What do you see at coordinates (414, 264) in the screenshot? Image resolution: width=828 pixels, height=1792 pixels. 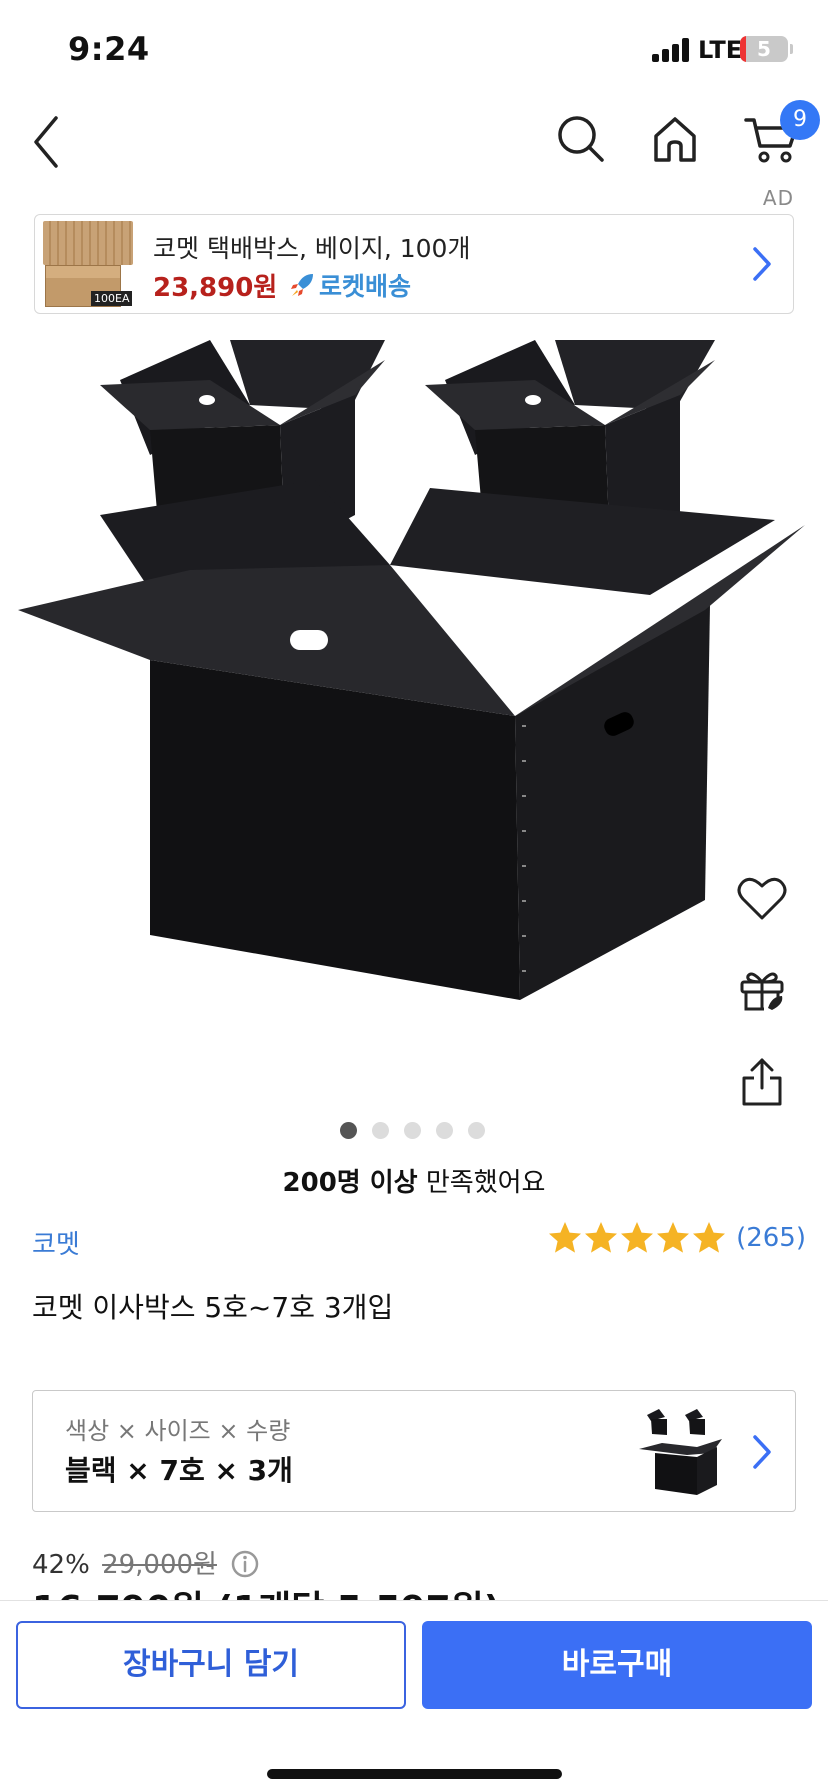 I see `ad-banner: 100EA 코멧 택배박스, 베이지, 100개 23,890원 로켓배송` at bounding box center [414, 264].